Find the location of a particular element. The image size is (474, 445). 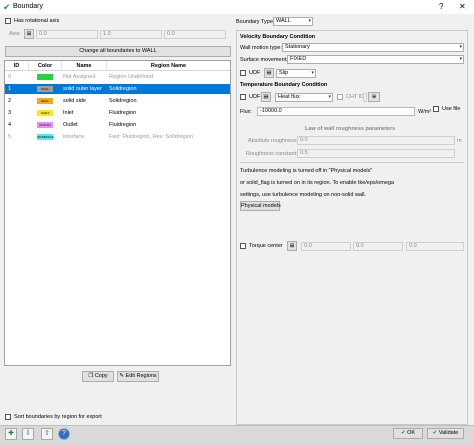

wall-motion-select: Stationary ▾ is located at coordinates (373, 47).